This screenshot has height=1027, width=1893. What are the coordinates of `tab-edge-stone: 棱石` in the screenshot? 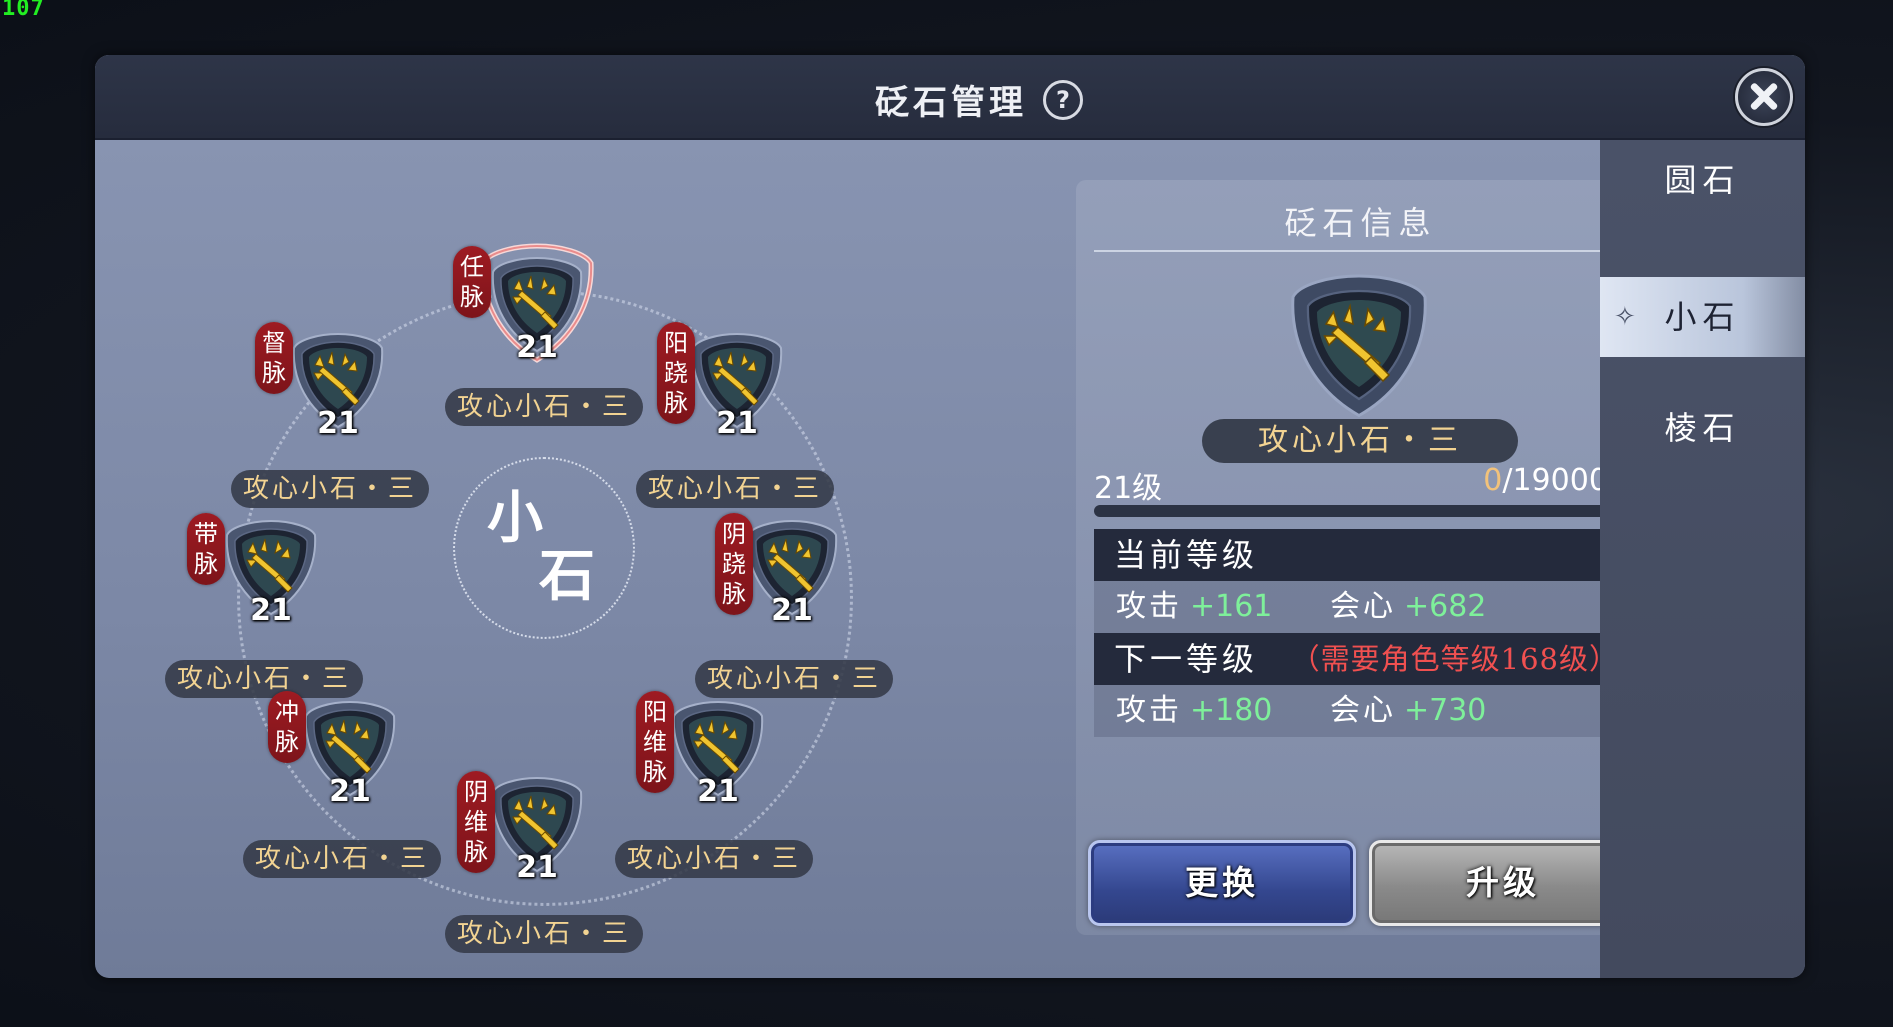 It's located at (1702, 428).